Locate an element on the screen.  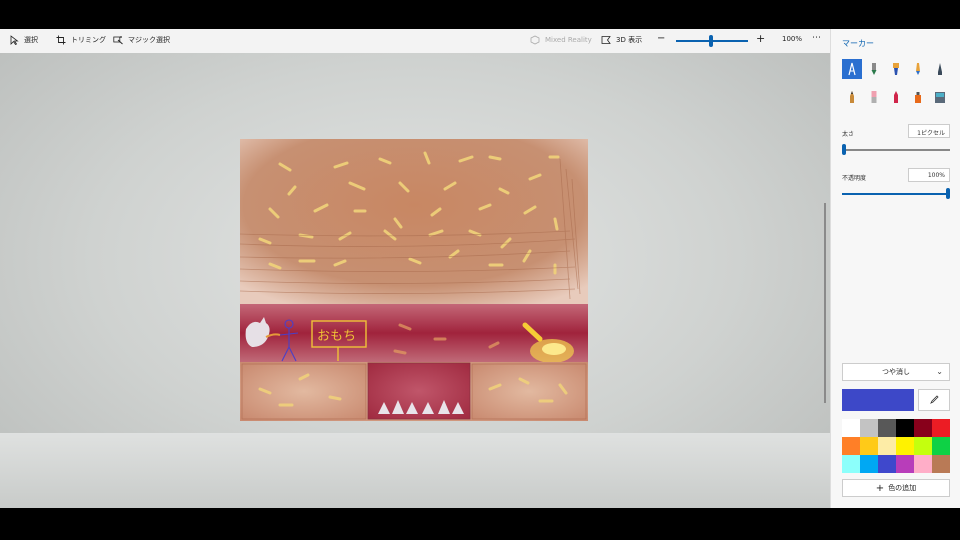
minus-icon: − is located at coordinates (661, 38).